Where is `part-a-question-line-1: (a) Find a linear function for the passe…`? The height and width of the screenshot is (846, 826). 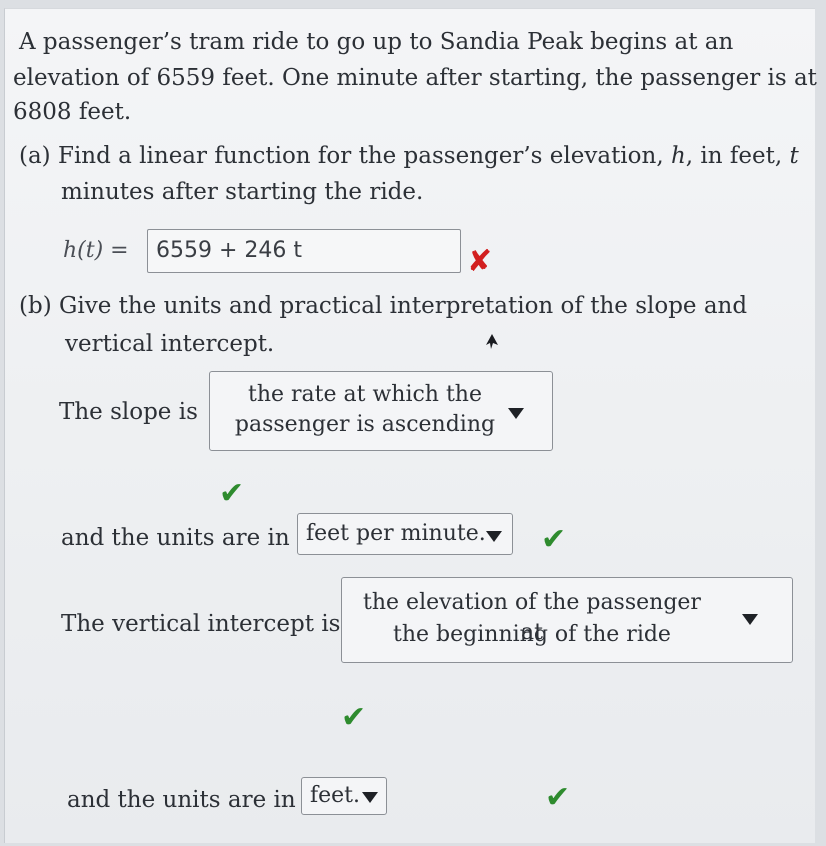 part-a-question-line-1: (a) Find a linear function for the passe… is located at coordinates (409, 156).